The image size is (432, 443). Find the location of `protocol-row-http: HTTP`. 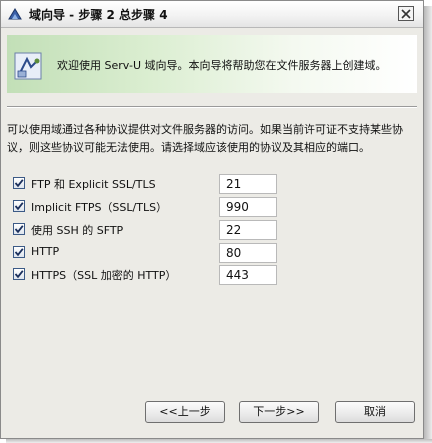

protocol-row-http: HTTP is located at coordinates (213, 253).